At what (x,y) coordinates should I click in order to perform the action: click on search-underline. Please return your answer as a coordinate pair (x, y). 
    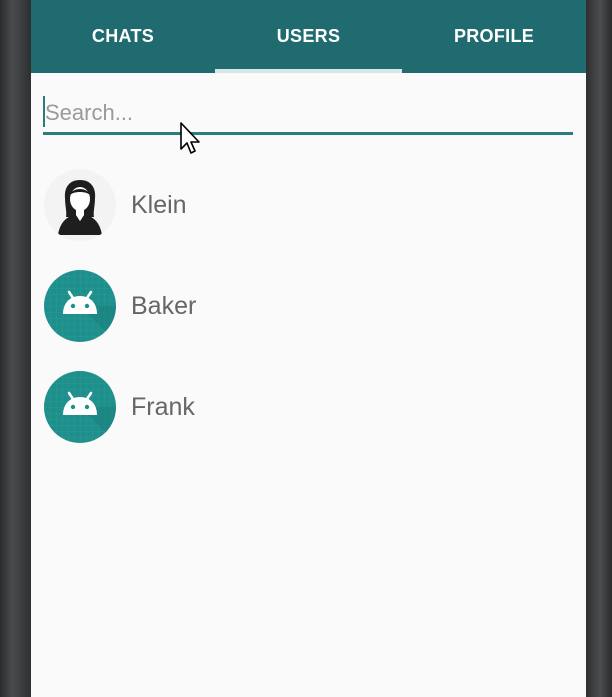
    Looking at the image, I should click on (308, 133).